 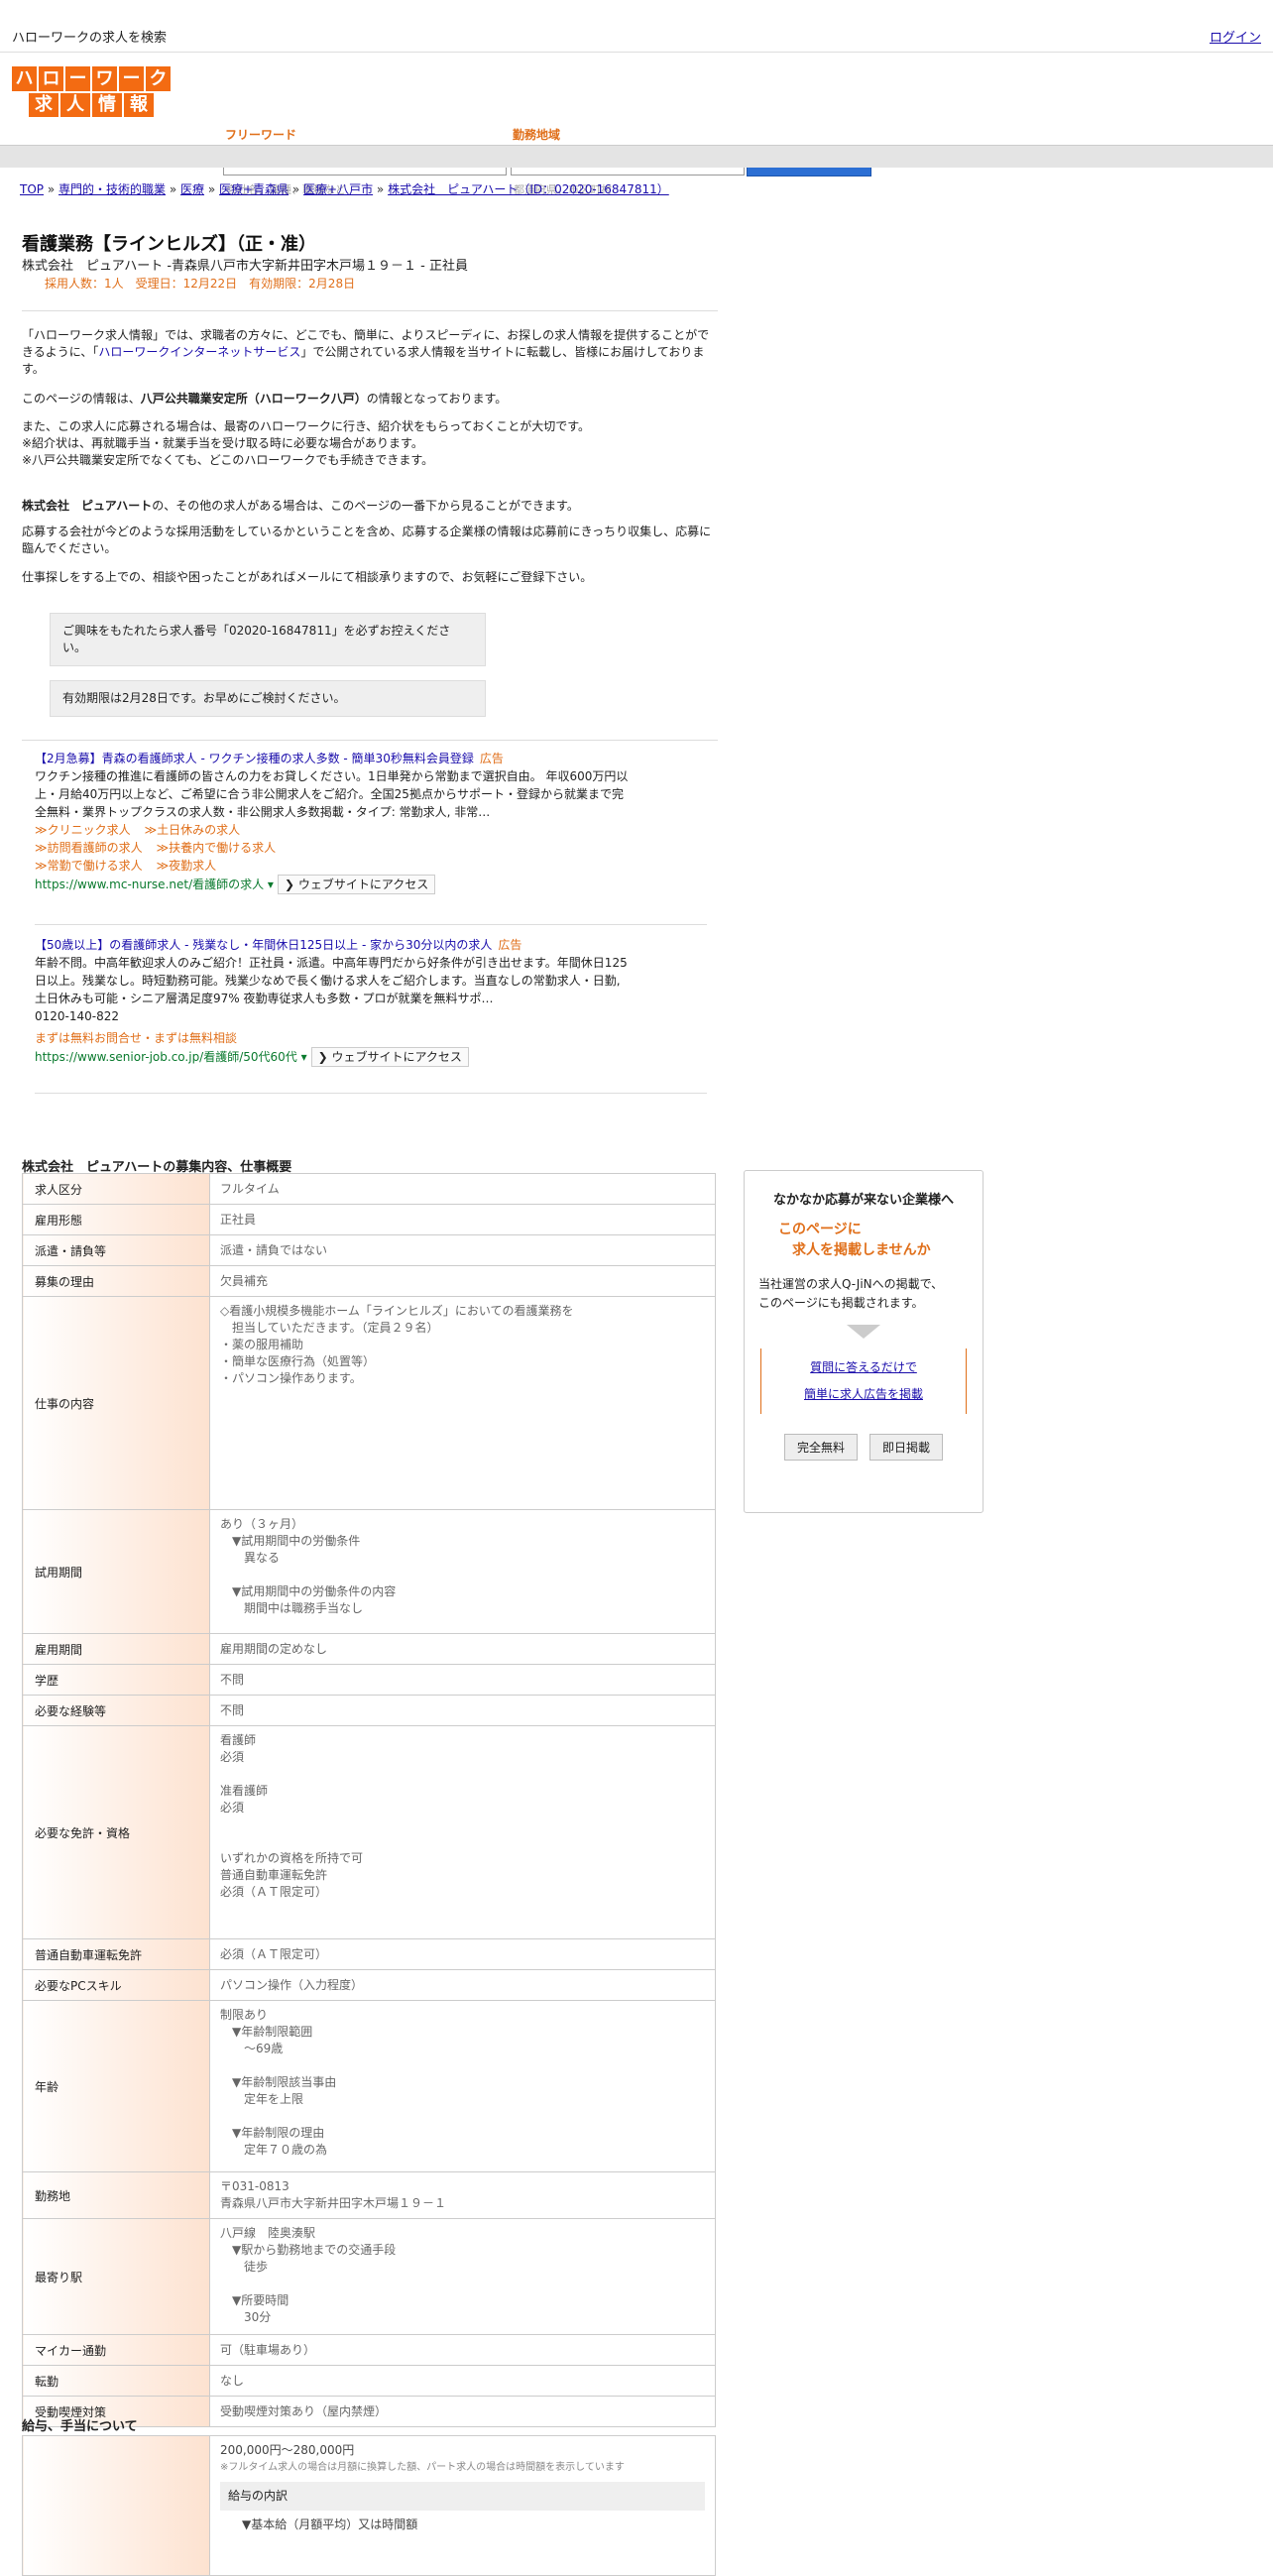 What do you see at coordinates (193, 830) in the screenshot?
I see `ad-sitelink: ≫土日休みの求人` at bounding box center [193, 830].